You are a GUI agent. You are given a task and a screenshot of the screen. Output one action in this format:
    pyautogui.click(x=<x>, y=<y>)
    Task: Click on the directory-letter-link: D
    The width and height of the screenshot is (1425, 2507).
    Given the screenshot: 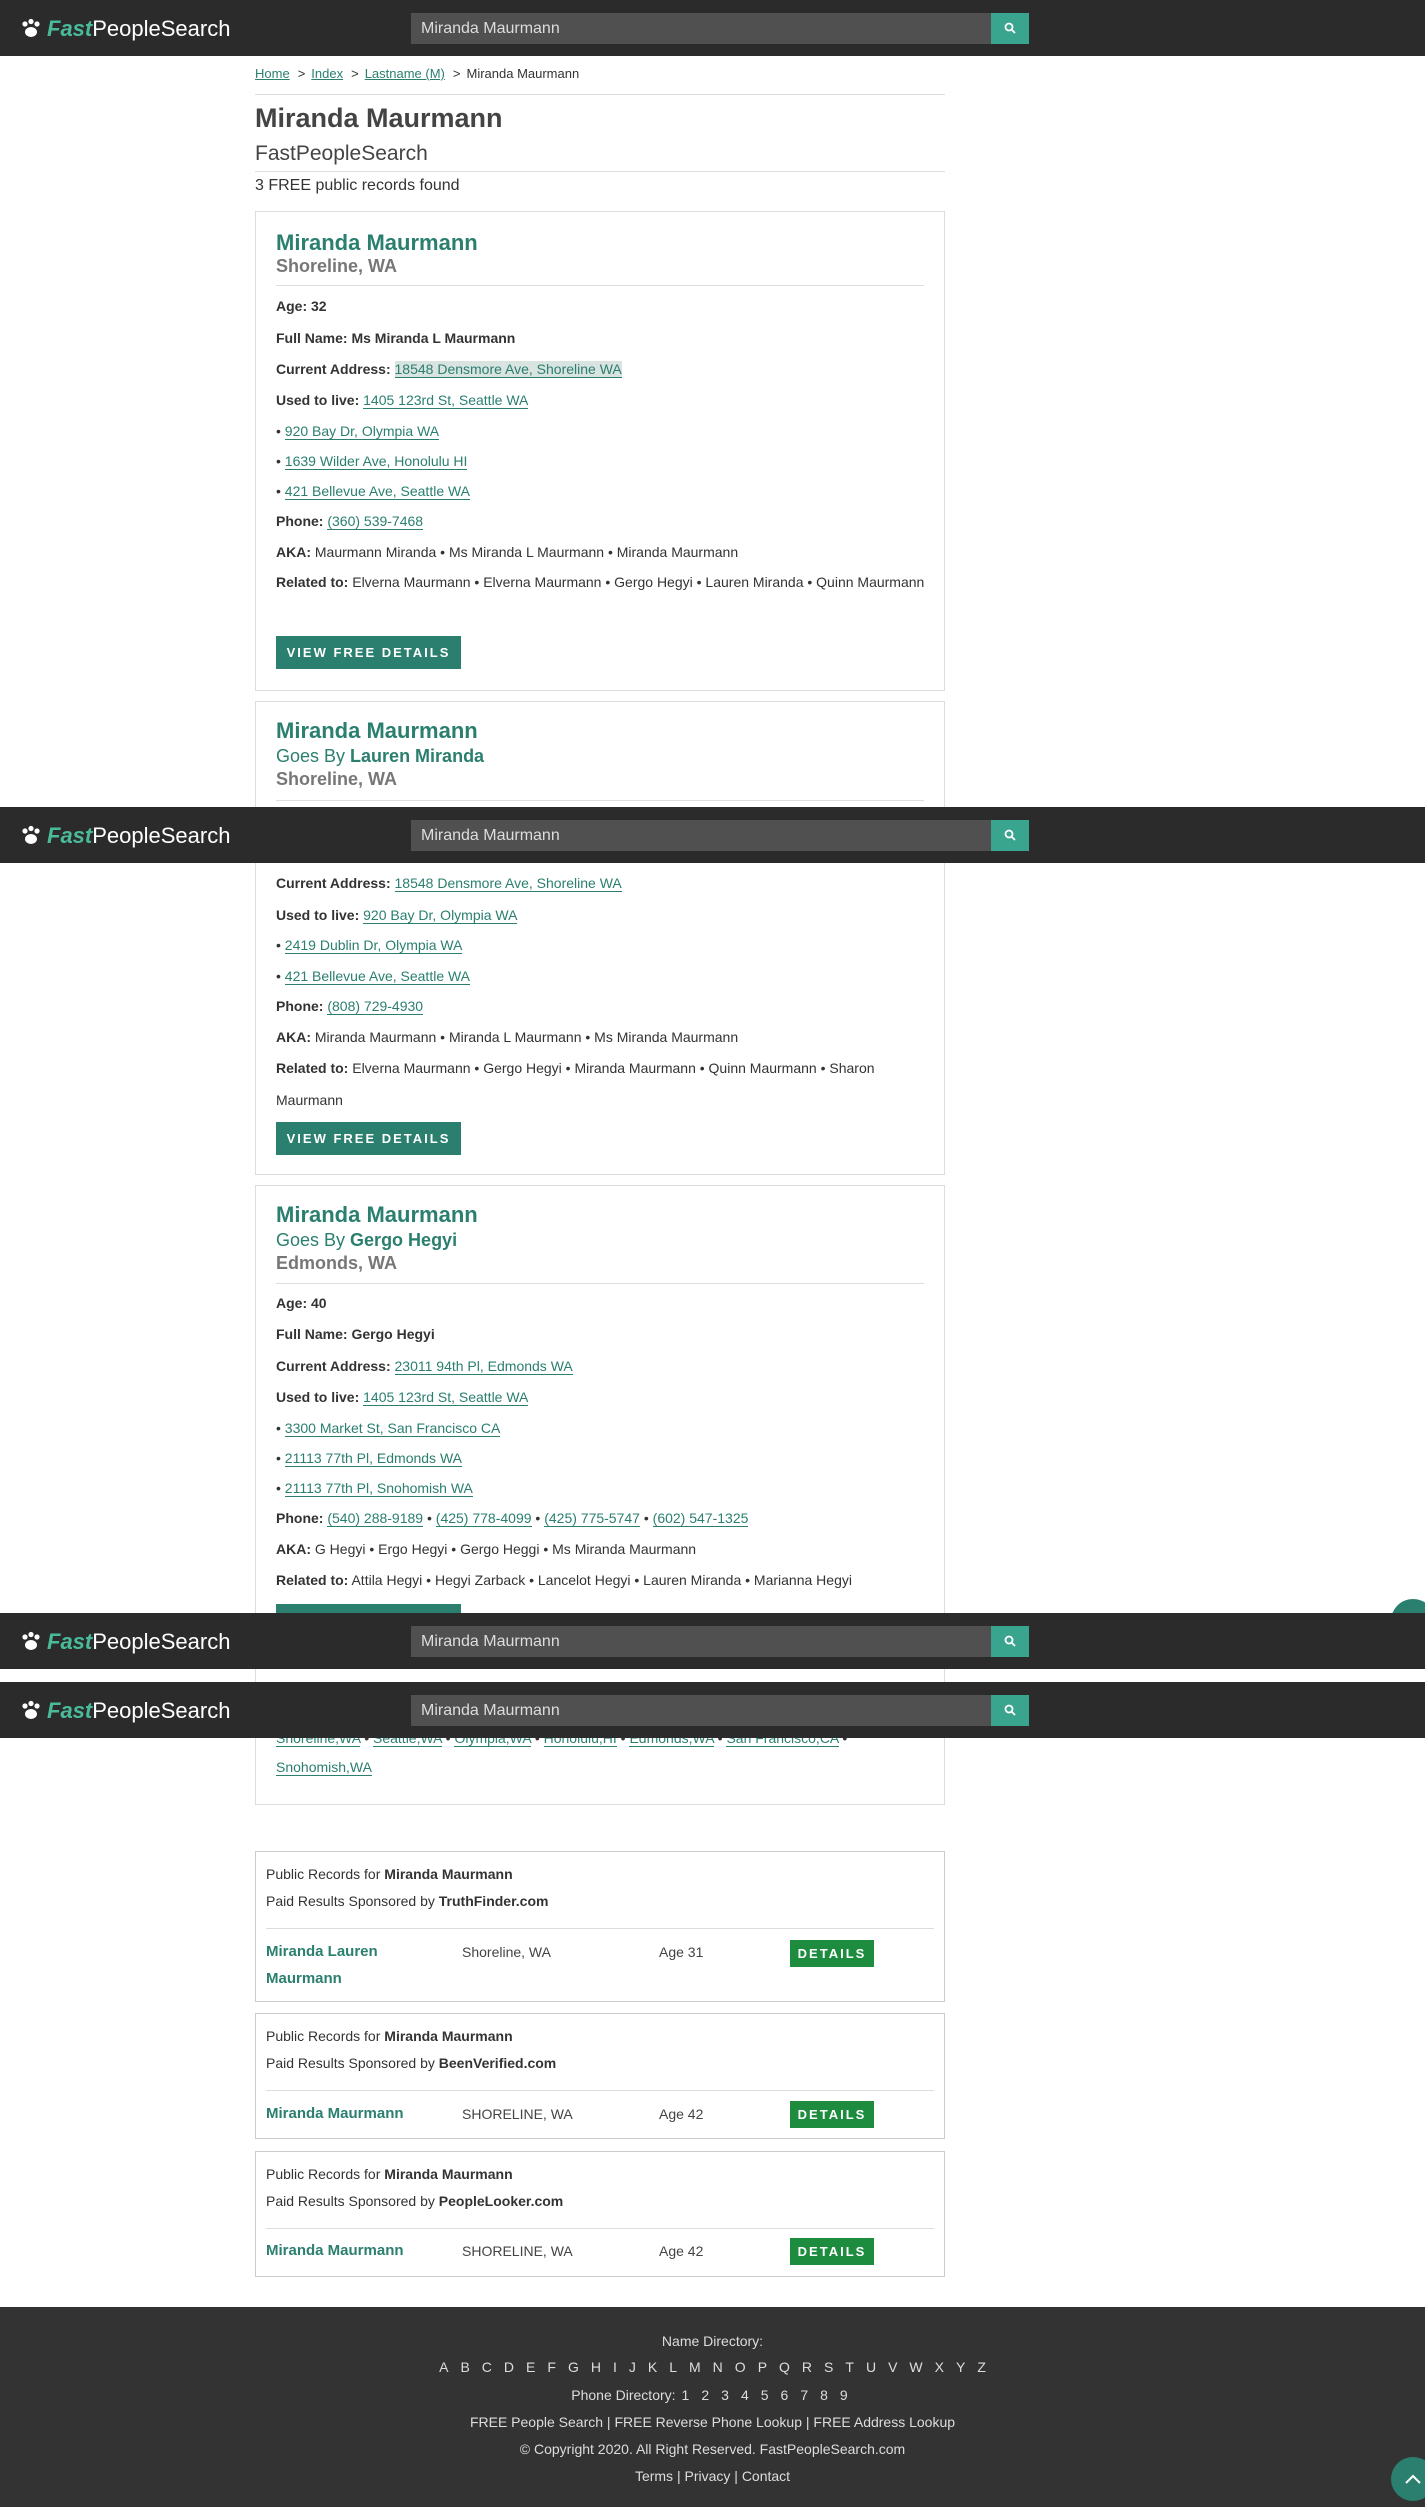 What is the action you would take?
    pyautogui.click(x=509, y=2367)
    